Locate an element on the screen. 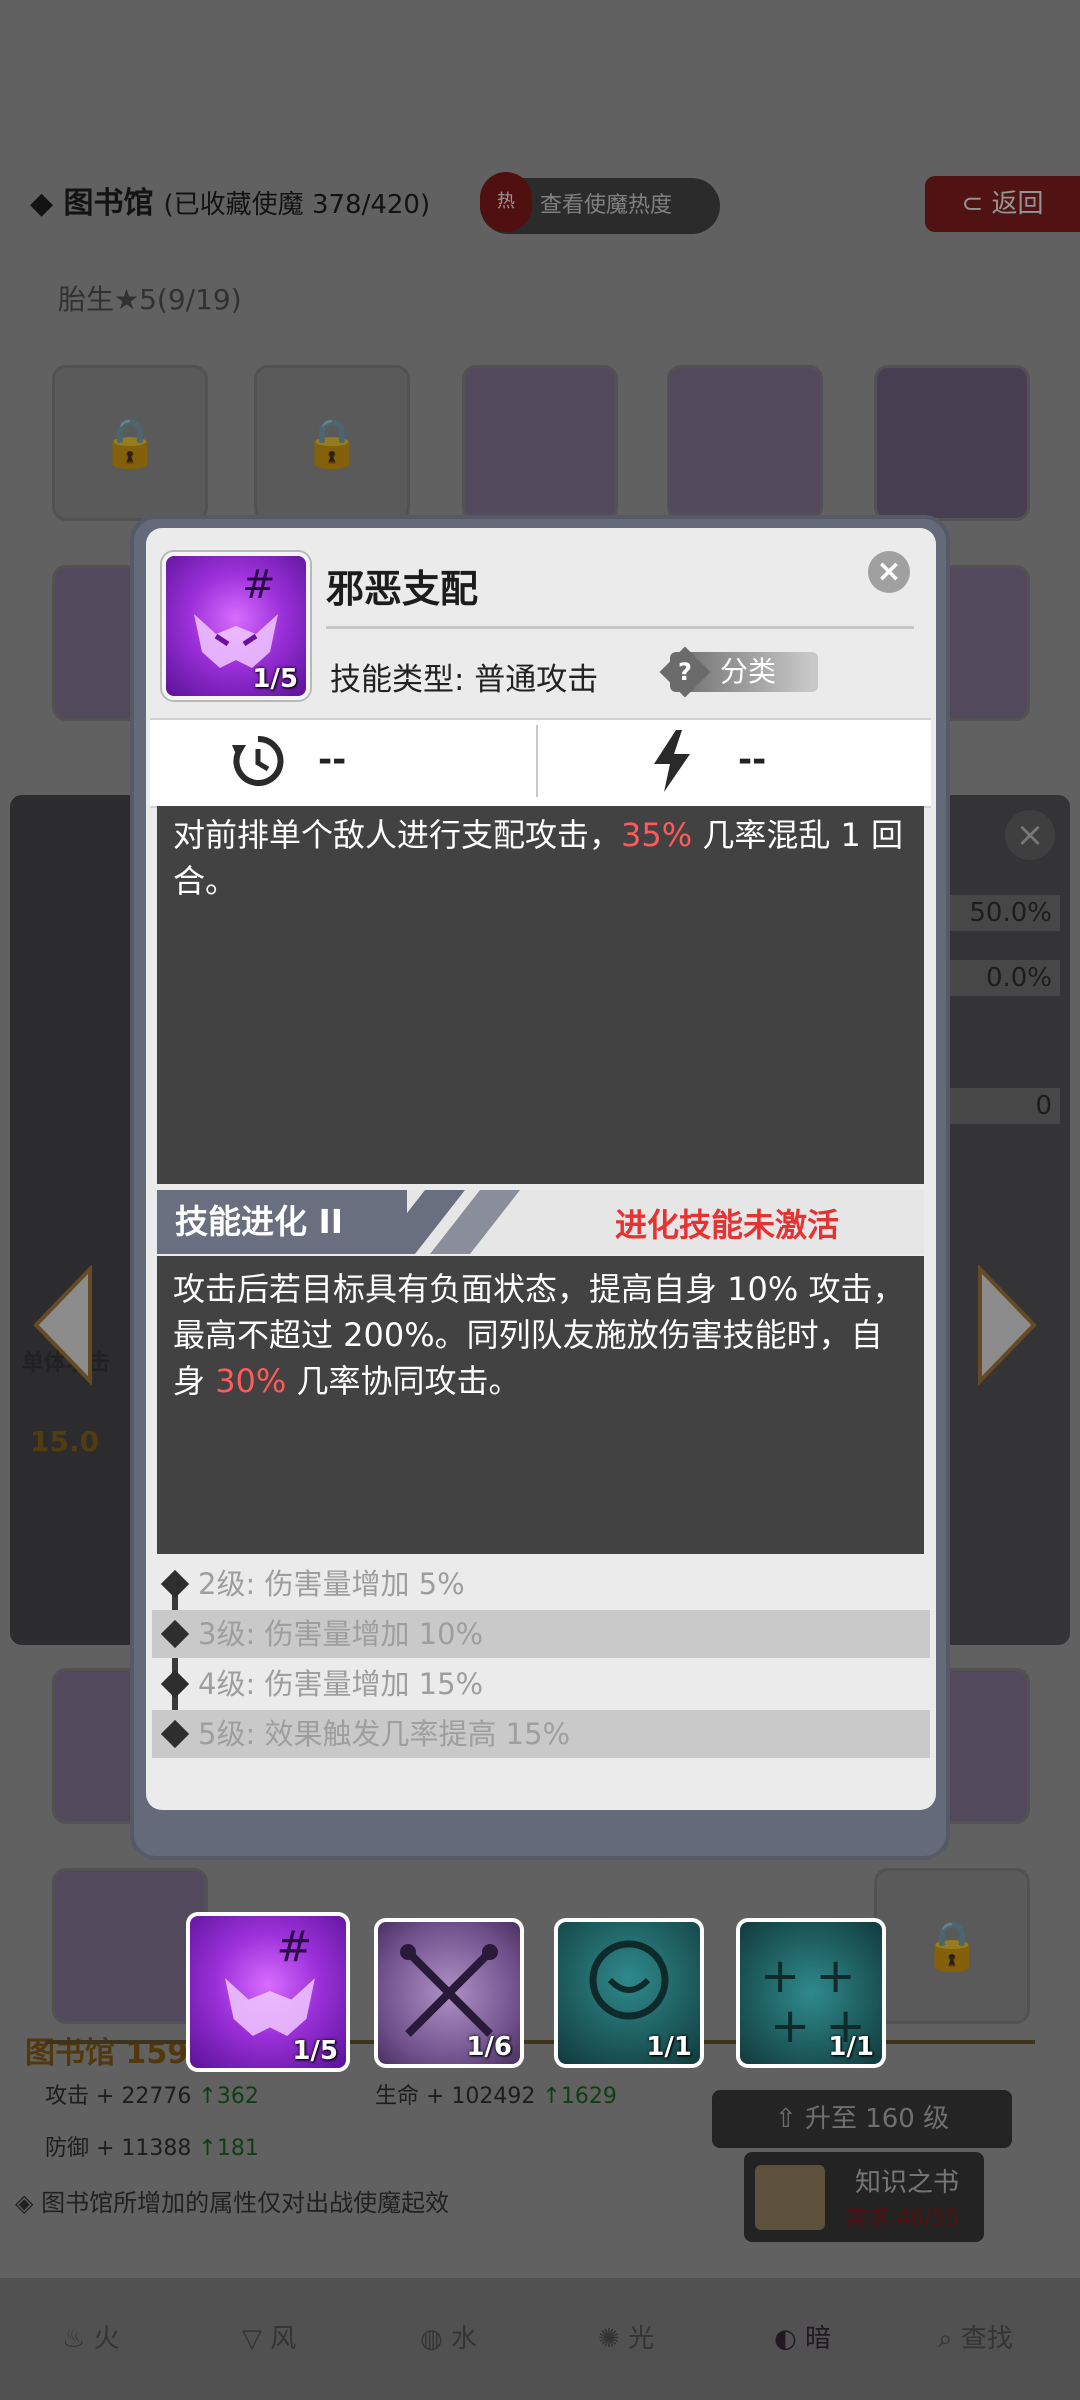 This screenshot has height=2400, width=1080. evolution-status: 进化技能未激活 is located at coordinates (727, 1225).